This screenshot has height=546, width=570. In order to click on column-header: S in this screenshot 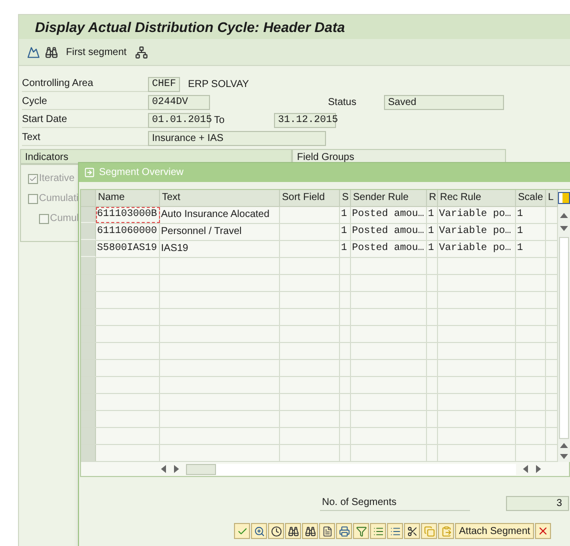, I will do `click(345, 198)`.